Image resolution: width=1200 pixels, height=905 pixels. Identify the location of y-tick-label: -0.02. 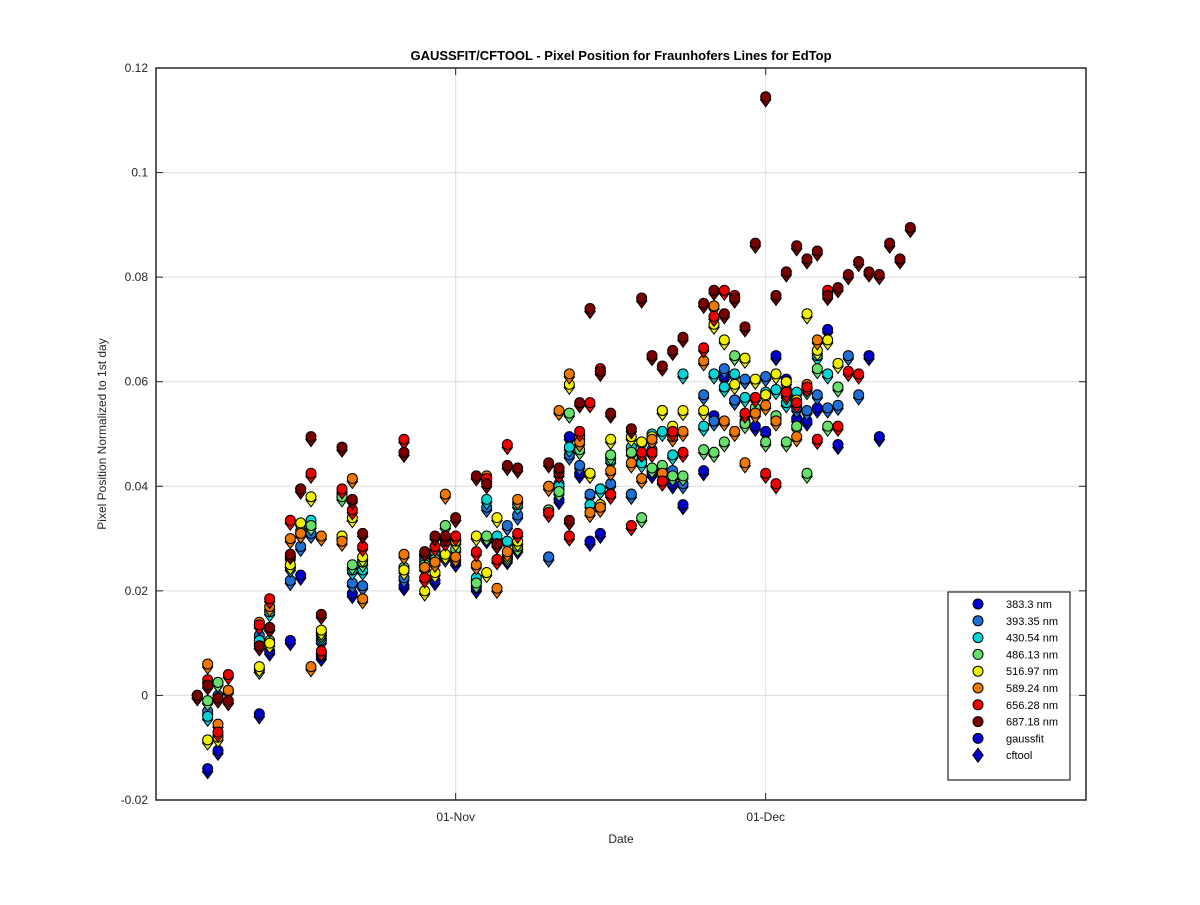
(135, 800).